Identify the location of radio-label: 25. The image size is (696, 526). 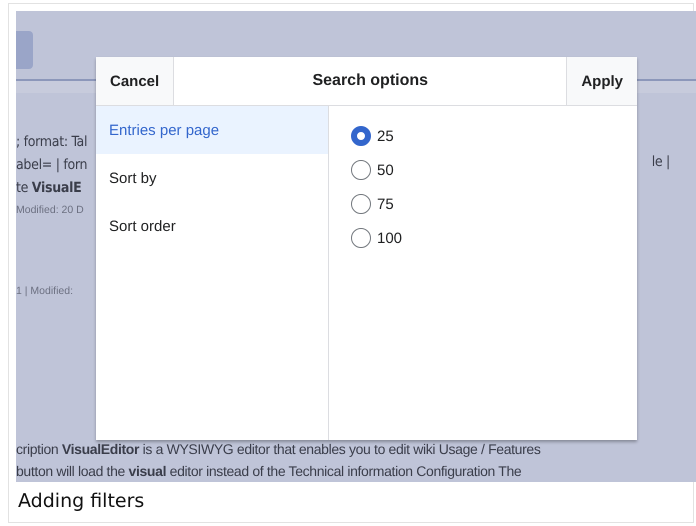
(385, 136).